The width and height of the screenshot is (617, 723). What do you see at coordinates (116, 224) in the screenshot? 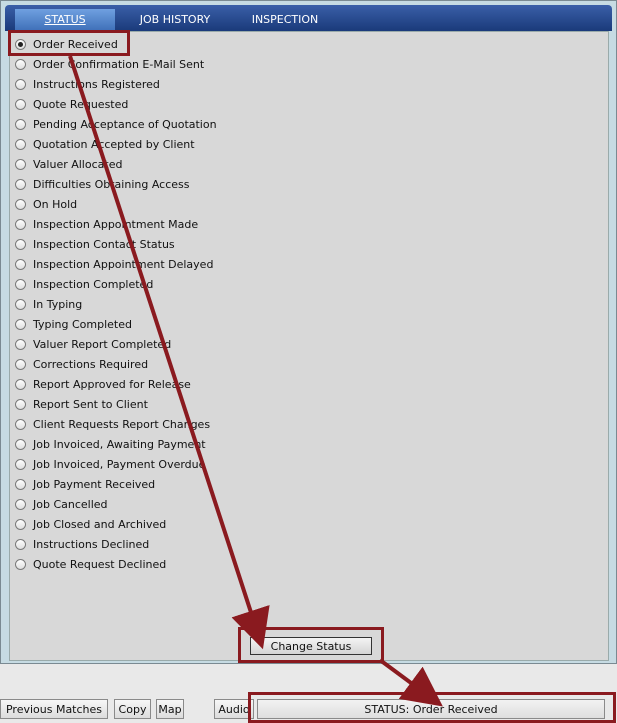
I see `status-option-label: Inspection Appointment Made` at bounding box center [116, 224].